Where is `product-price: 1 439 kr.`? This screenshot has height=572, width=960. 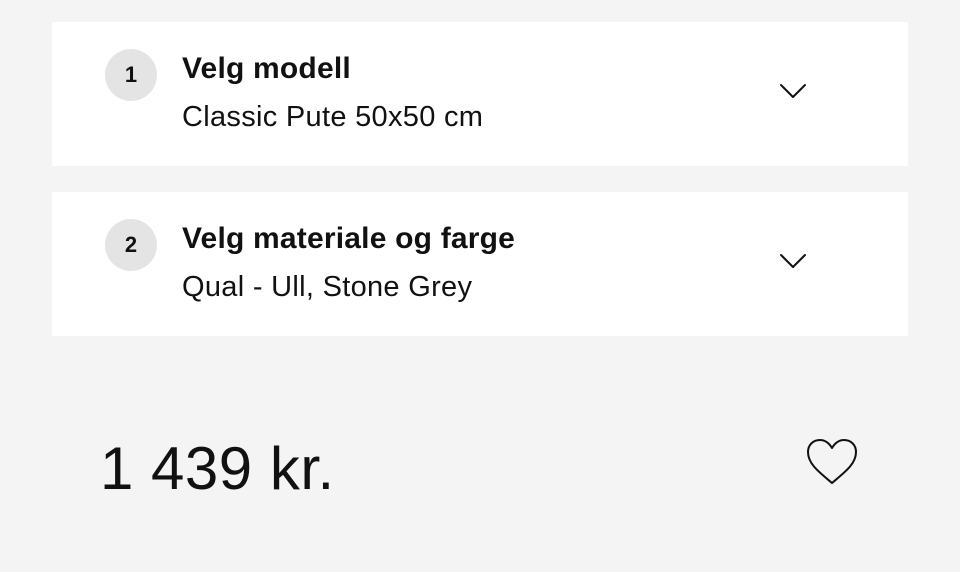
product-price: 1 439 kr. is located at coordinates (217, 468).